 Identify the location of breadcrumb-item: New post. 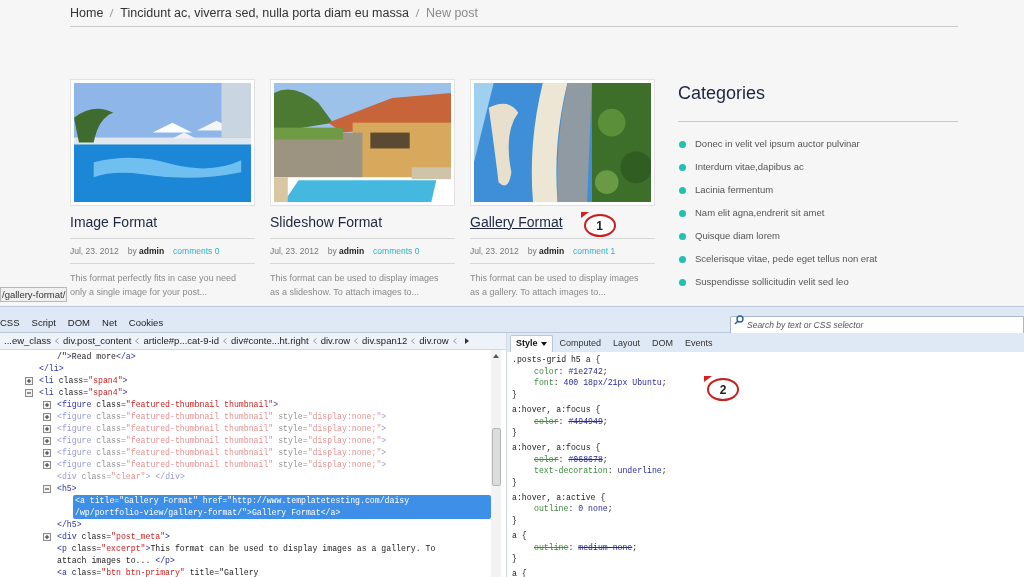
(451, 13).